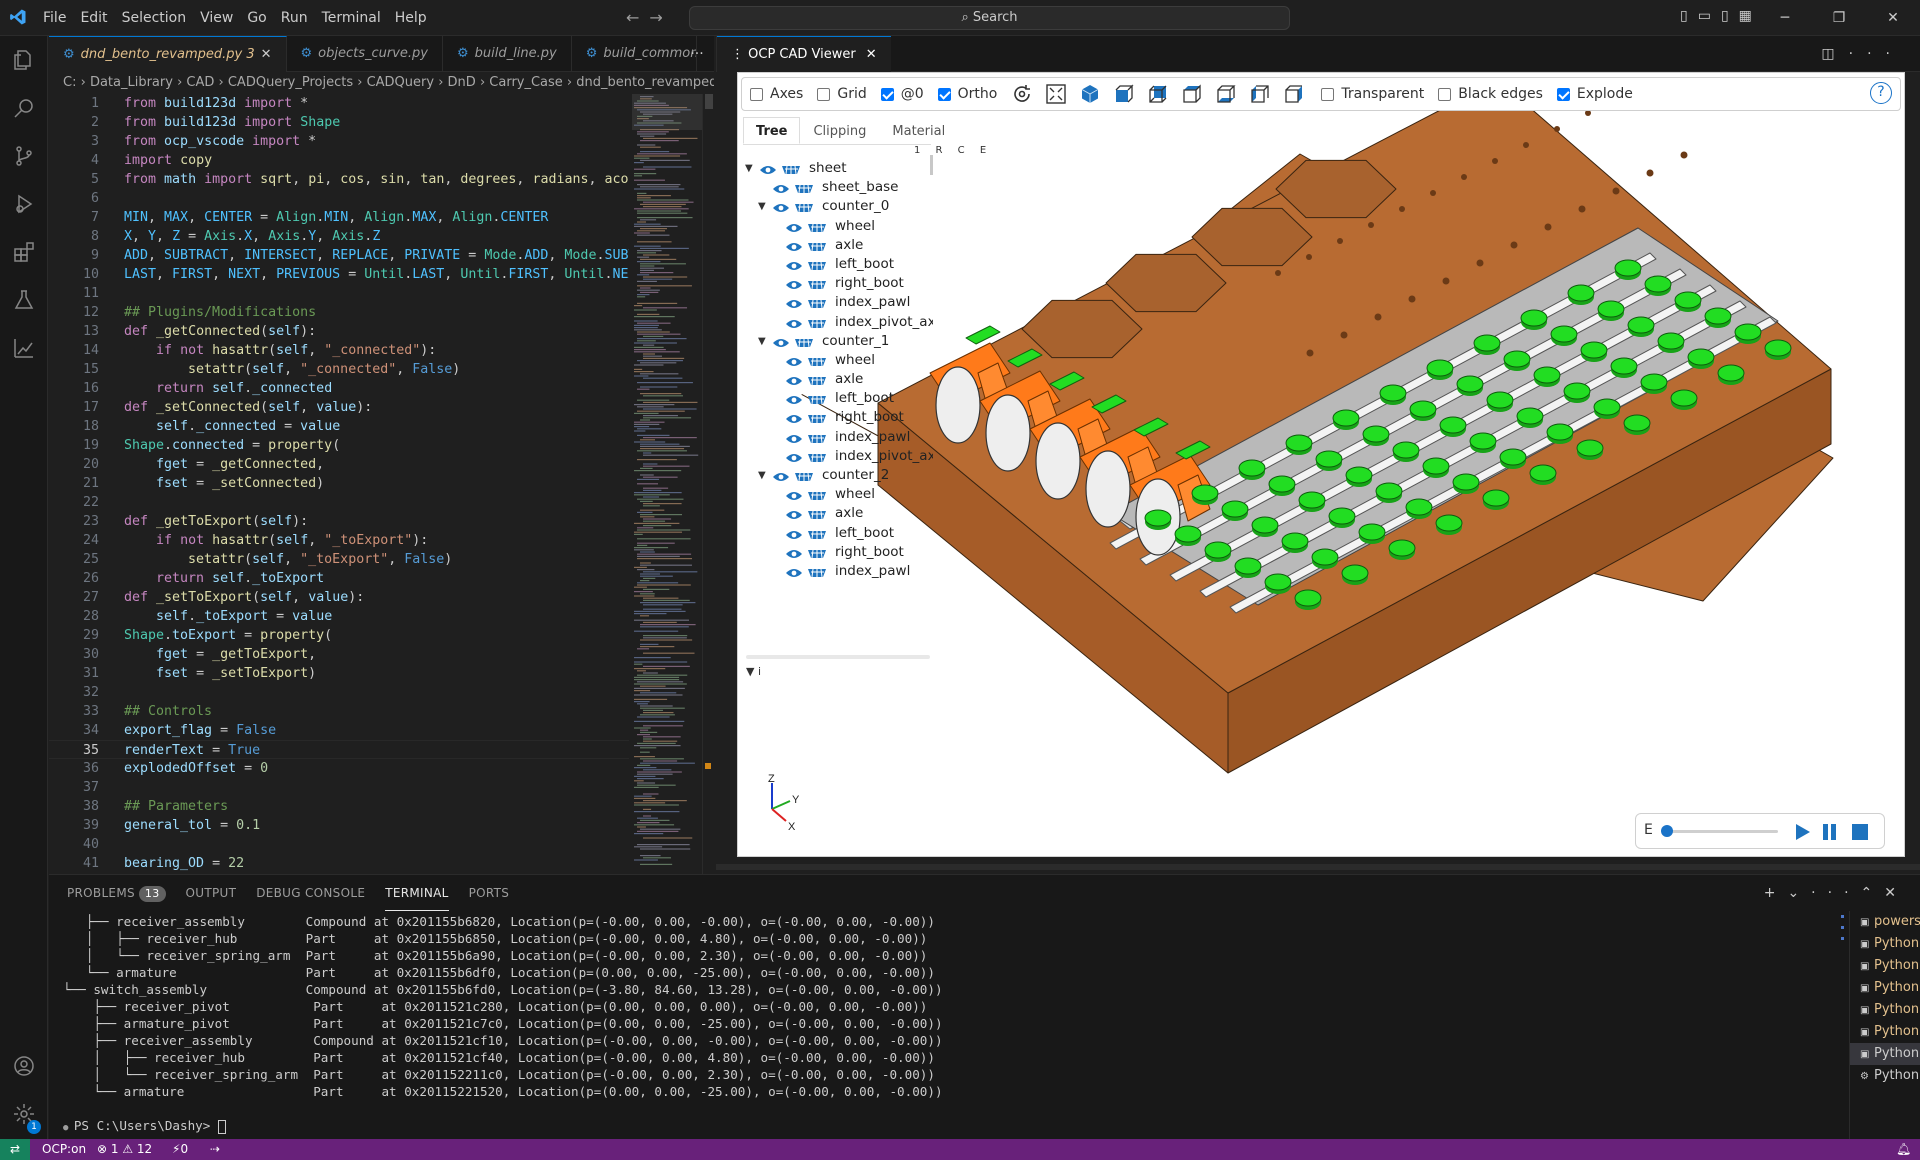 This screenshot has height=1160, width=1920. I want to click on explode-checkbox, so click(1563, 94).